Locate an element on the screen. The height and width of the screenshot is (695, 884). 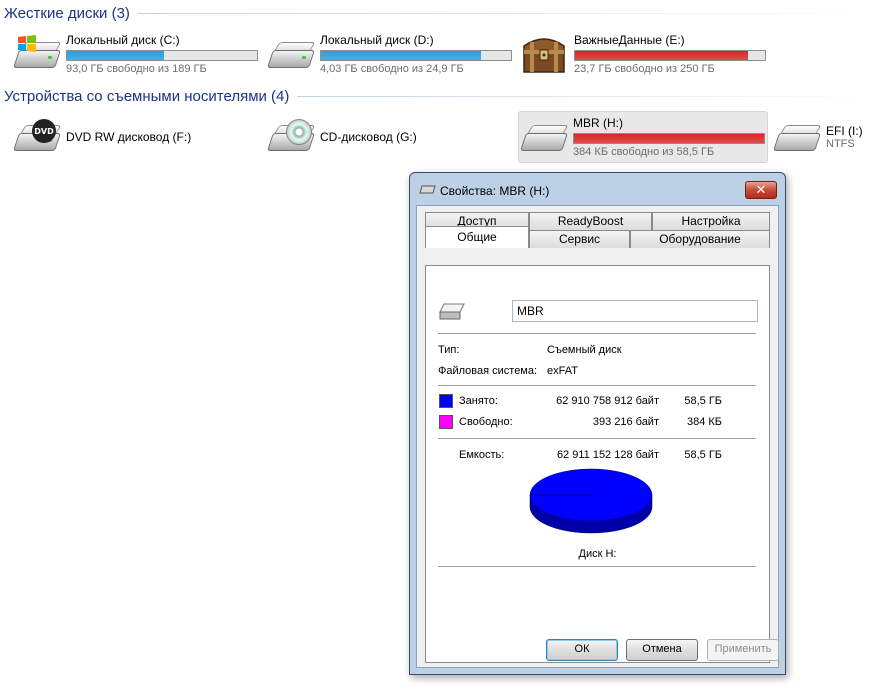
drive-name: Локальный диск (C:) is located at coordinates (123, 40).